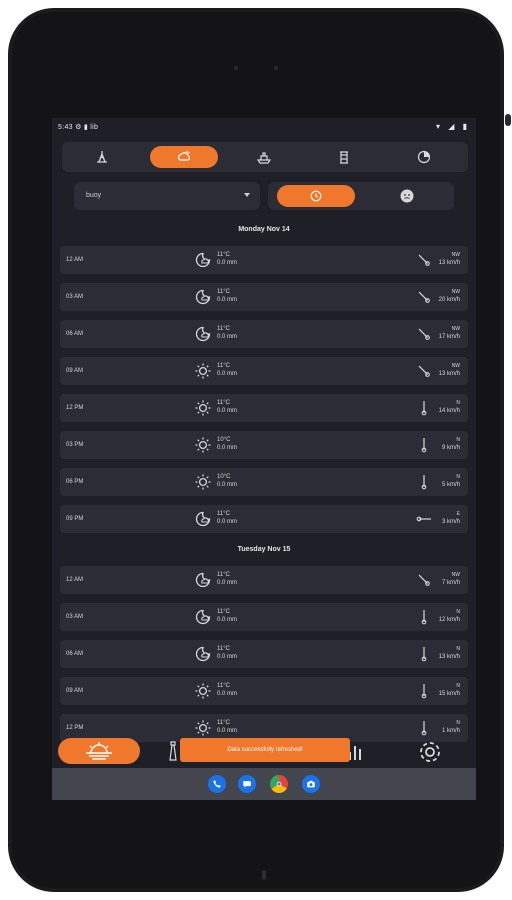 This screenshot has height=900, width=512. What do you see at coordinates (217, 784) in the screenshot?
I see `phone-icon` at bounding box center [217, 784].